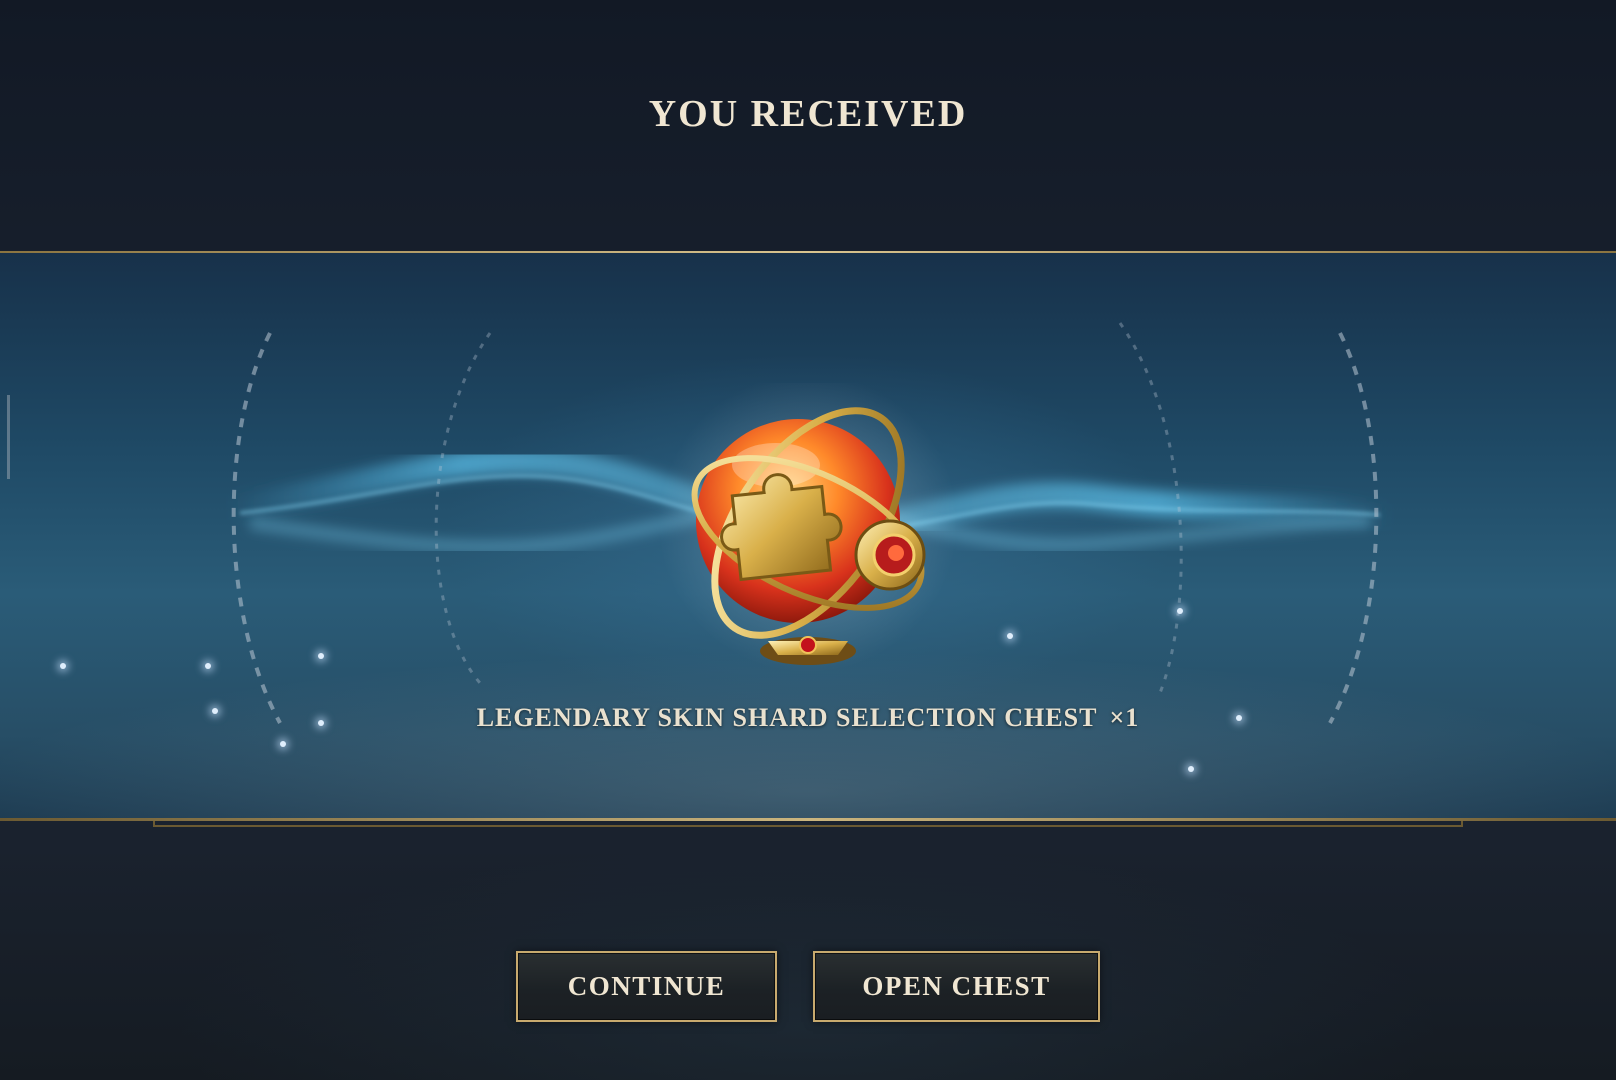 Image resolution: width=1616 pixels, height=1080 pixels. I want to click on reward-item-label: LEGENDARY SKIN SHARD SELECTION CHEST ×1, so click(808, 718).